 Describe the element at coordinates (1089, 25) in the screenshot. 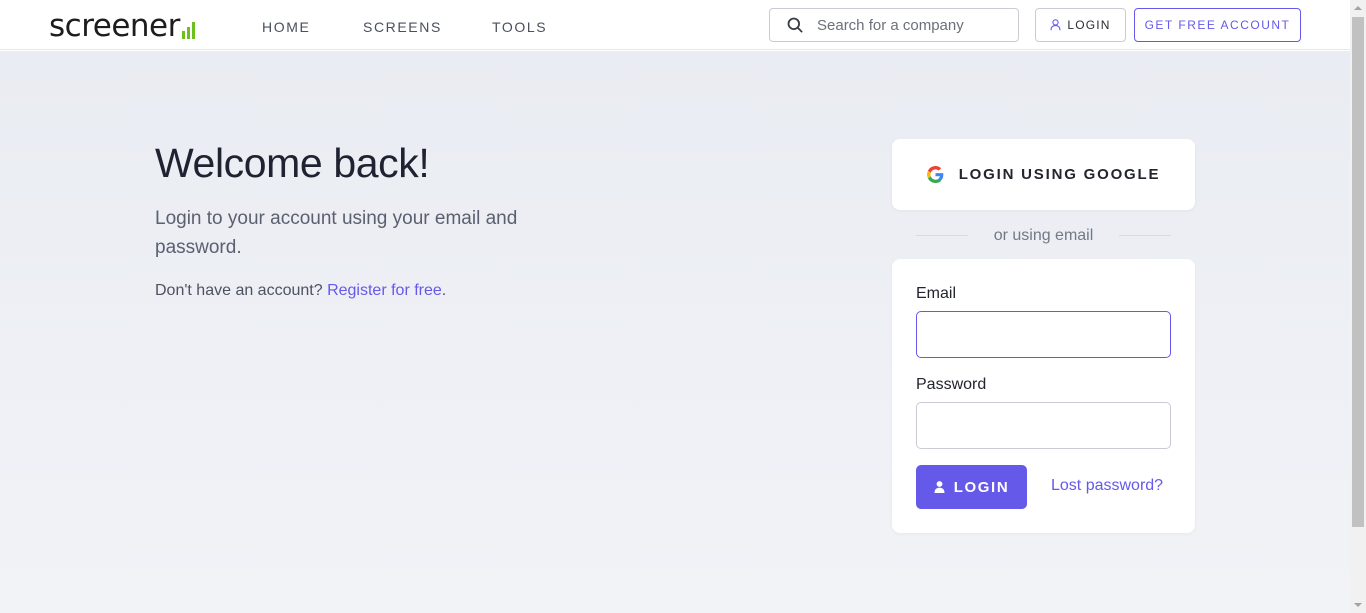

I see `header-login-label: LOGIN` at that location.